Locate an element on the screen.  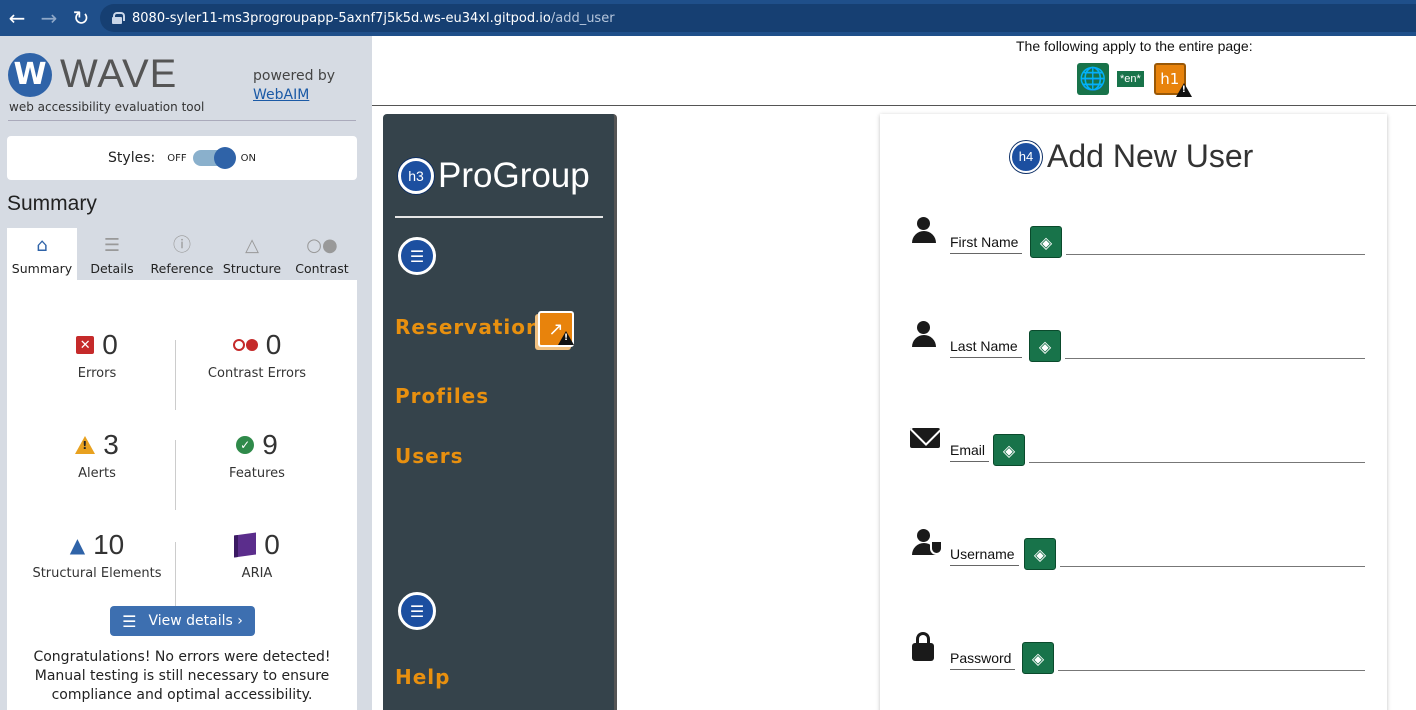
forward-button: → is located at coordinates (49, 18).